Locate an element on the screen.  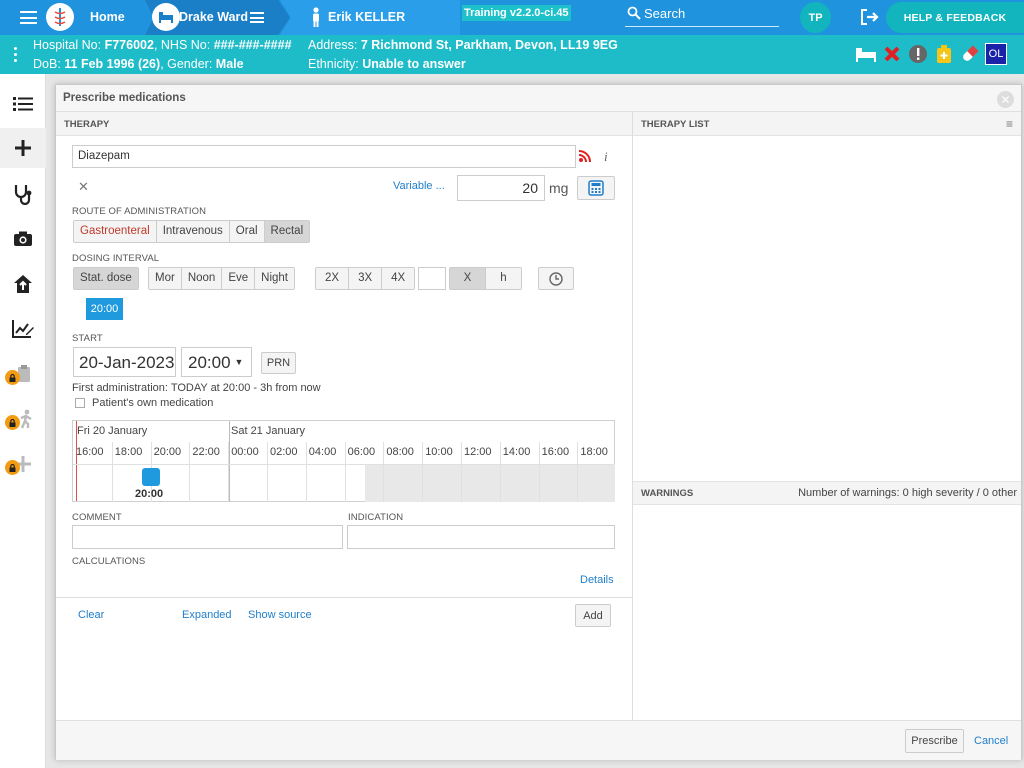
user-avatar: TP is located at coordinates (815, 17).